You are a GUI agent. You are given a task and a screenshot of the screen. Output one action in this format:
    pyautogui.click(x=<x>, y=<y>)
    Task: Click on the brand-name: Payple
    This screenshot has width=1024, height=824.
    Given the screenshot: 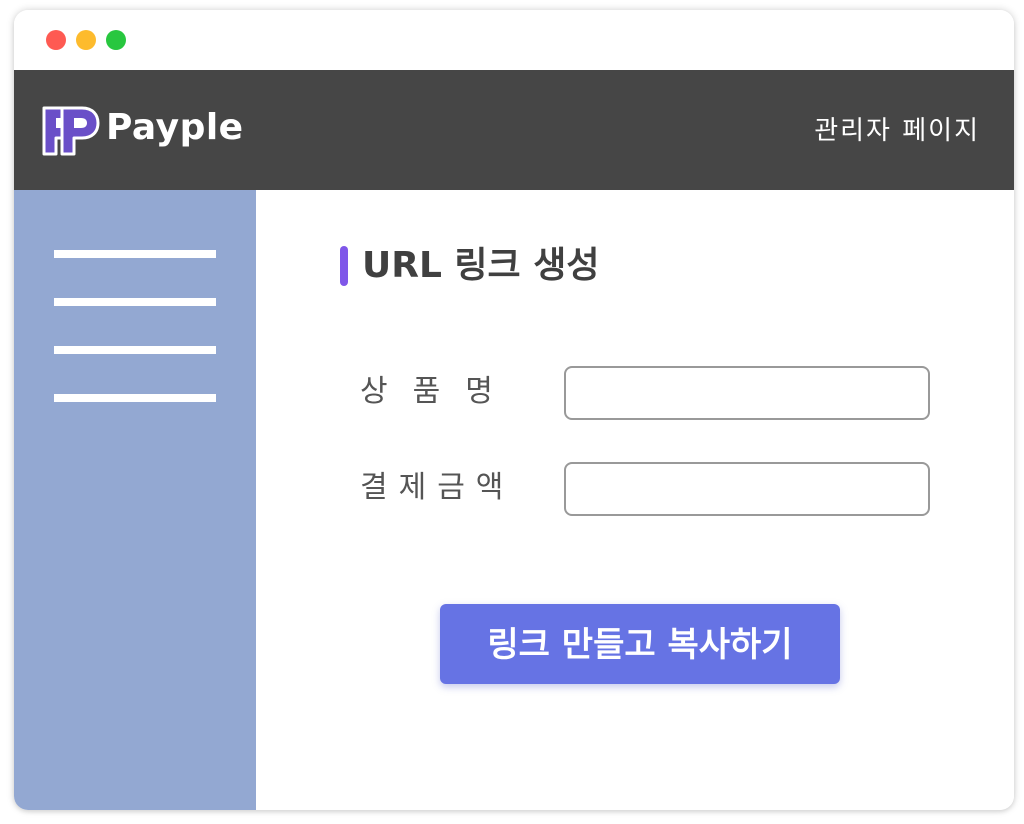 What is the action you would take?
    pyautogui.click(x=175, y=127)
    